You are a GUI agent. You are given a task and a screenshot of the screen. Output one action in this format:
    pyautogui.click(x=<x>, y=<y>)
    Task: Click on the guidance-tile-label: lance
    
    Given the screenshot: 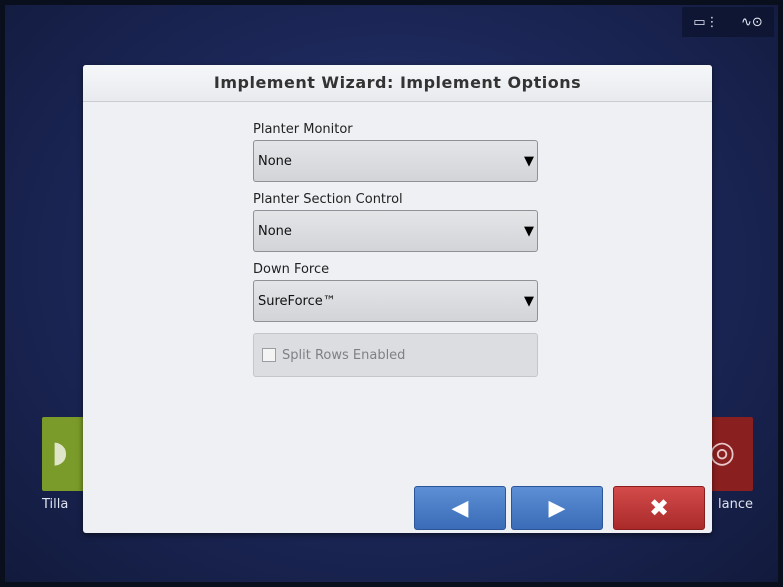 What is the action you would take?
    pyautogui.click(x=735, y=504)
    